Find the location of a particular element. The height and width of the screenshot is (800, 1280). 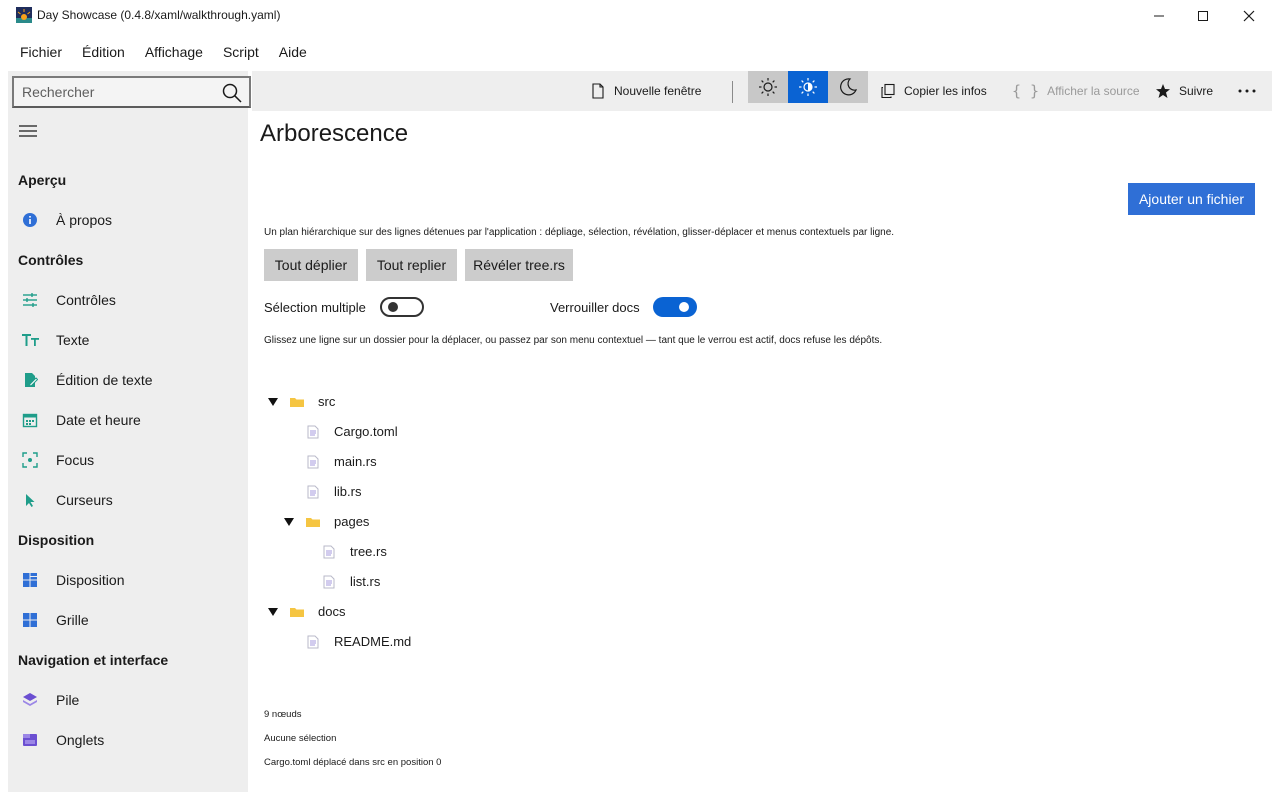

tree-row-lib-rs: lib.rs is located at coordinates (460, 492).